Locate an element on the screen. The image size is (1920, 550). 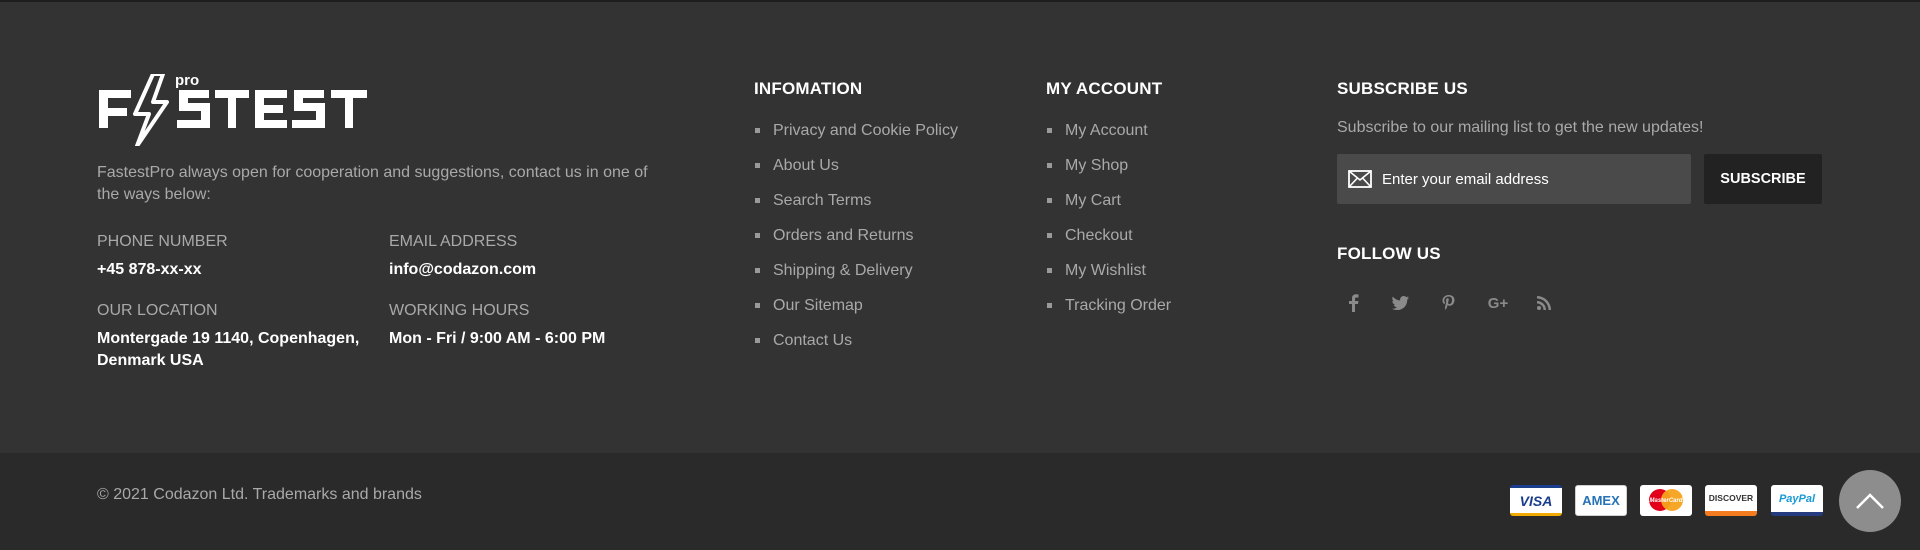
account-link-label: My Wishlist is located at coordinates (1105, 271).